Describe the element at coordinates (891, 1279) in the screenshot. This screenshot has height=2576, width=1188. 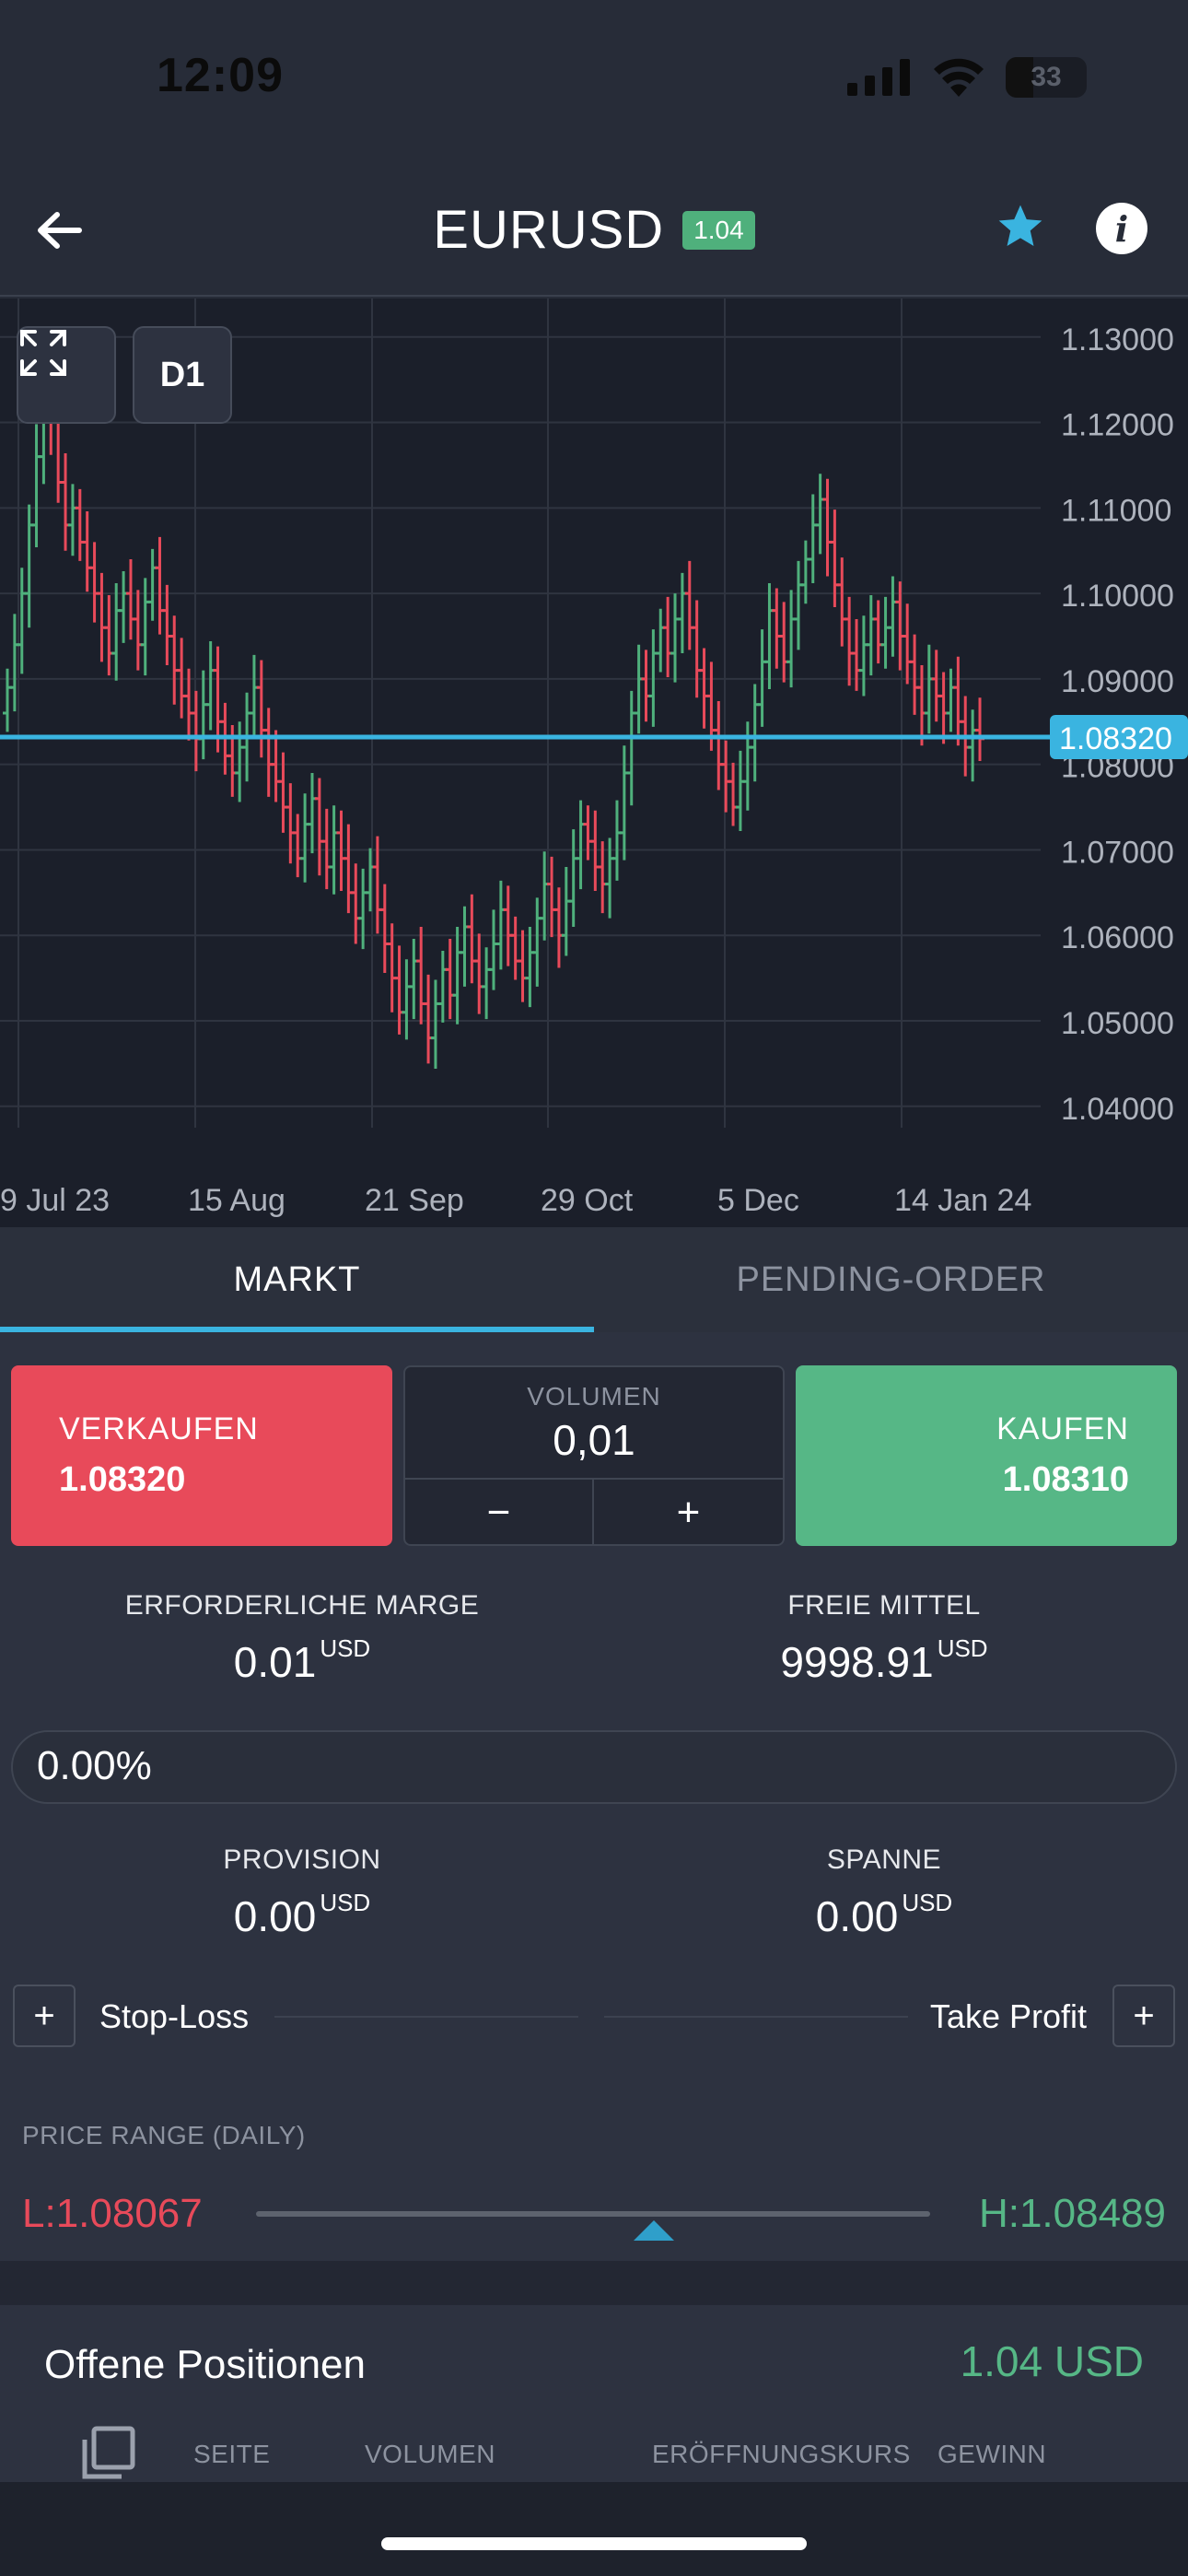
I see `tab-pending-order: PENDING-ORDER` at that location.